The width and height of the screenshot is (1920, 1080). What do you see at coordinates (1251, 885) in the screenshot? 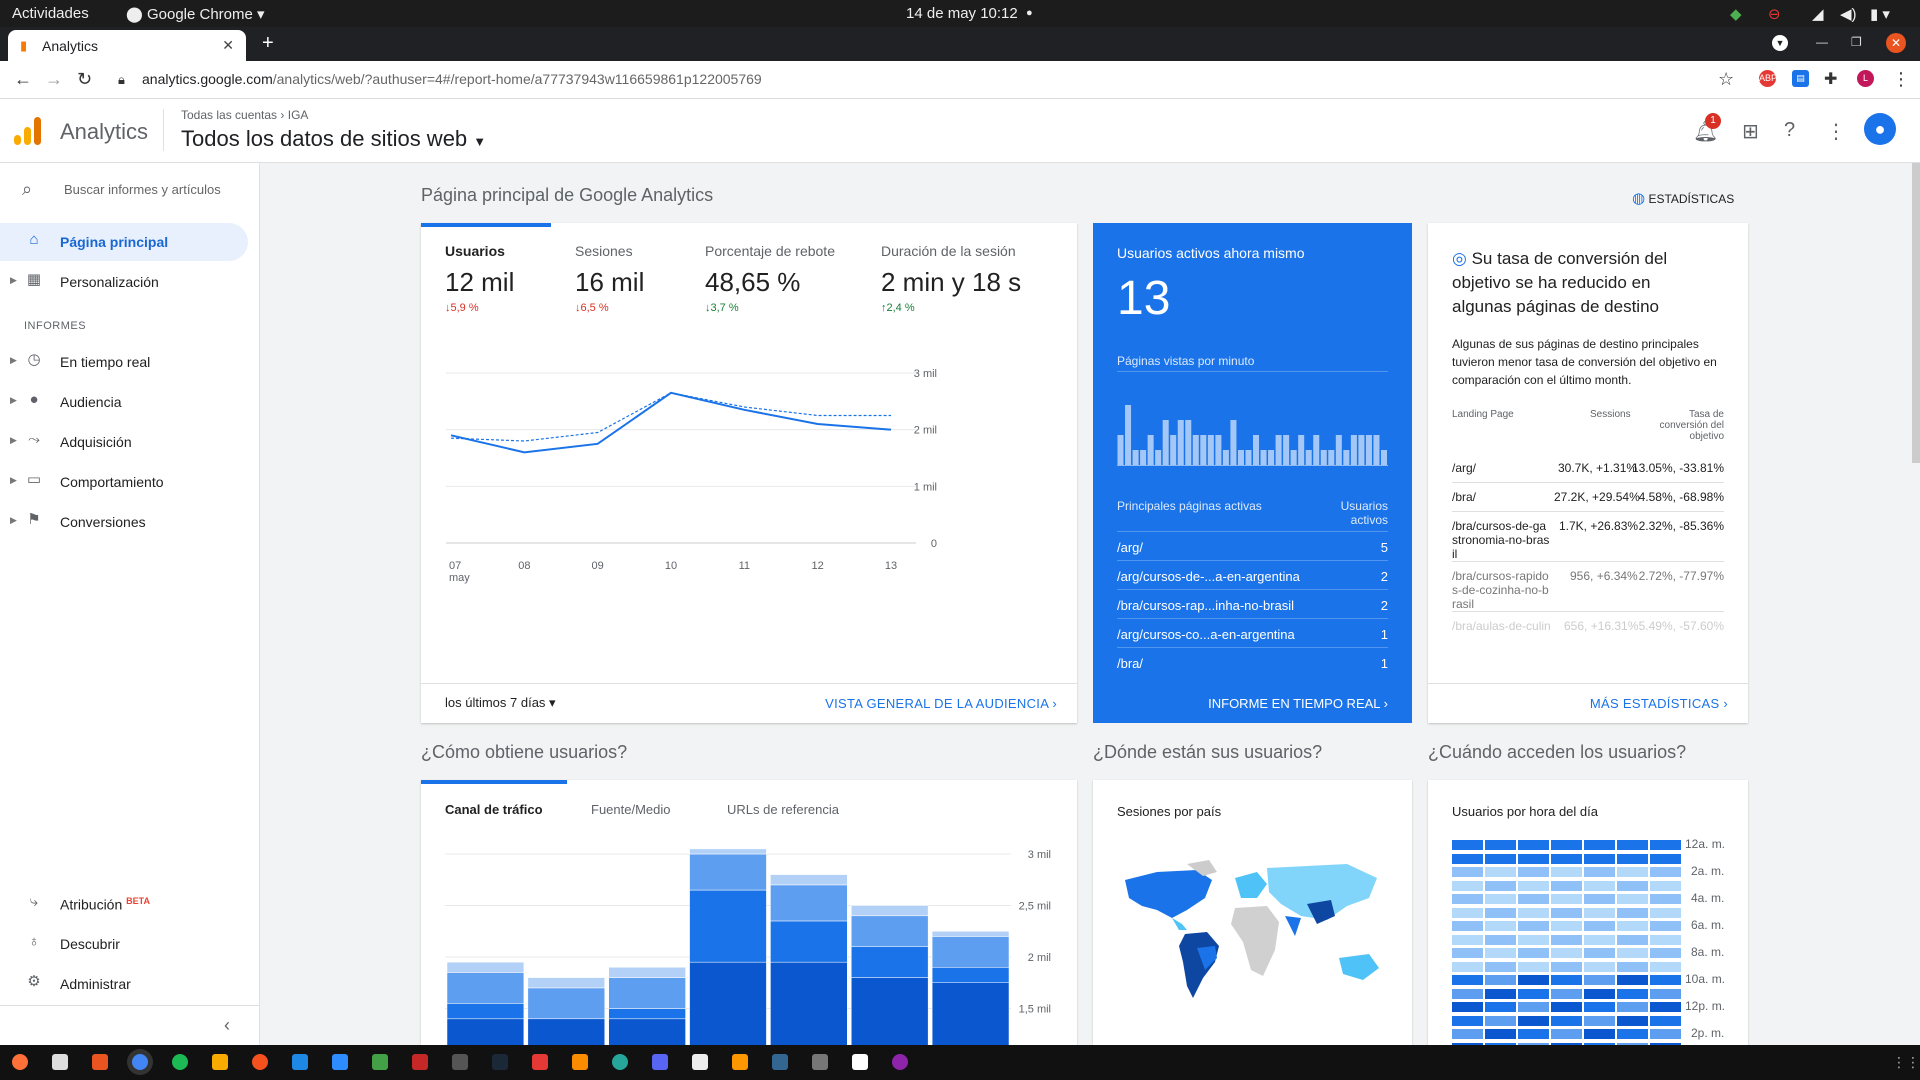
I see `map-europe` at bounding box center [1251, 885].